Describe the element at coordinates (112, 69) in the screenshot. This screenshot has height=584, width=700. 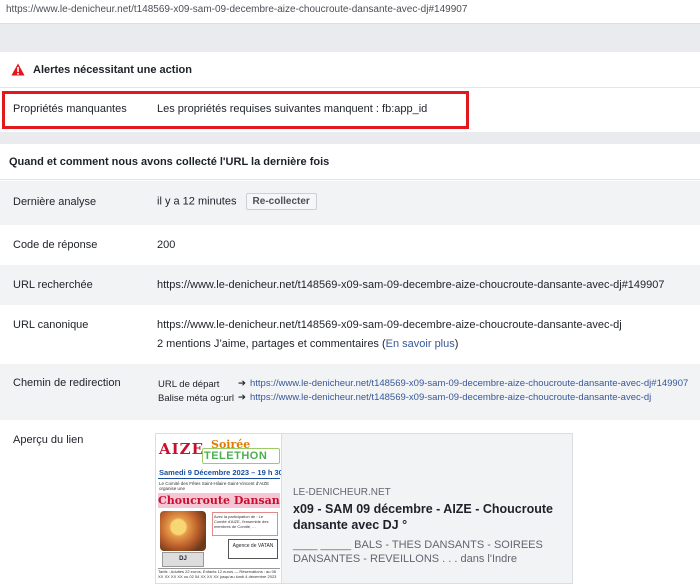
I see `alerts-title: Alertes nécessitant une action` at that location.